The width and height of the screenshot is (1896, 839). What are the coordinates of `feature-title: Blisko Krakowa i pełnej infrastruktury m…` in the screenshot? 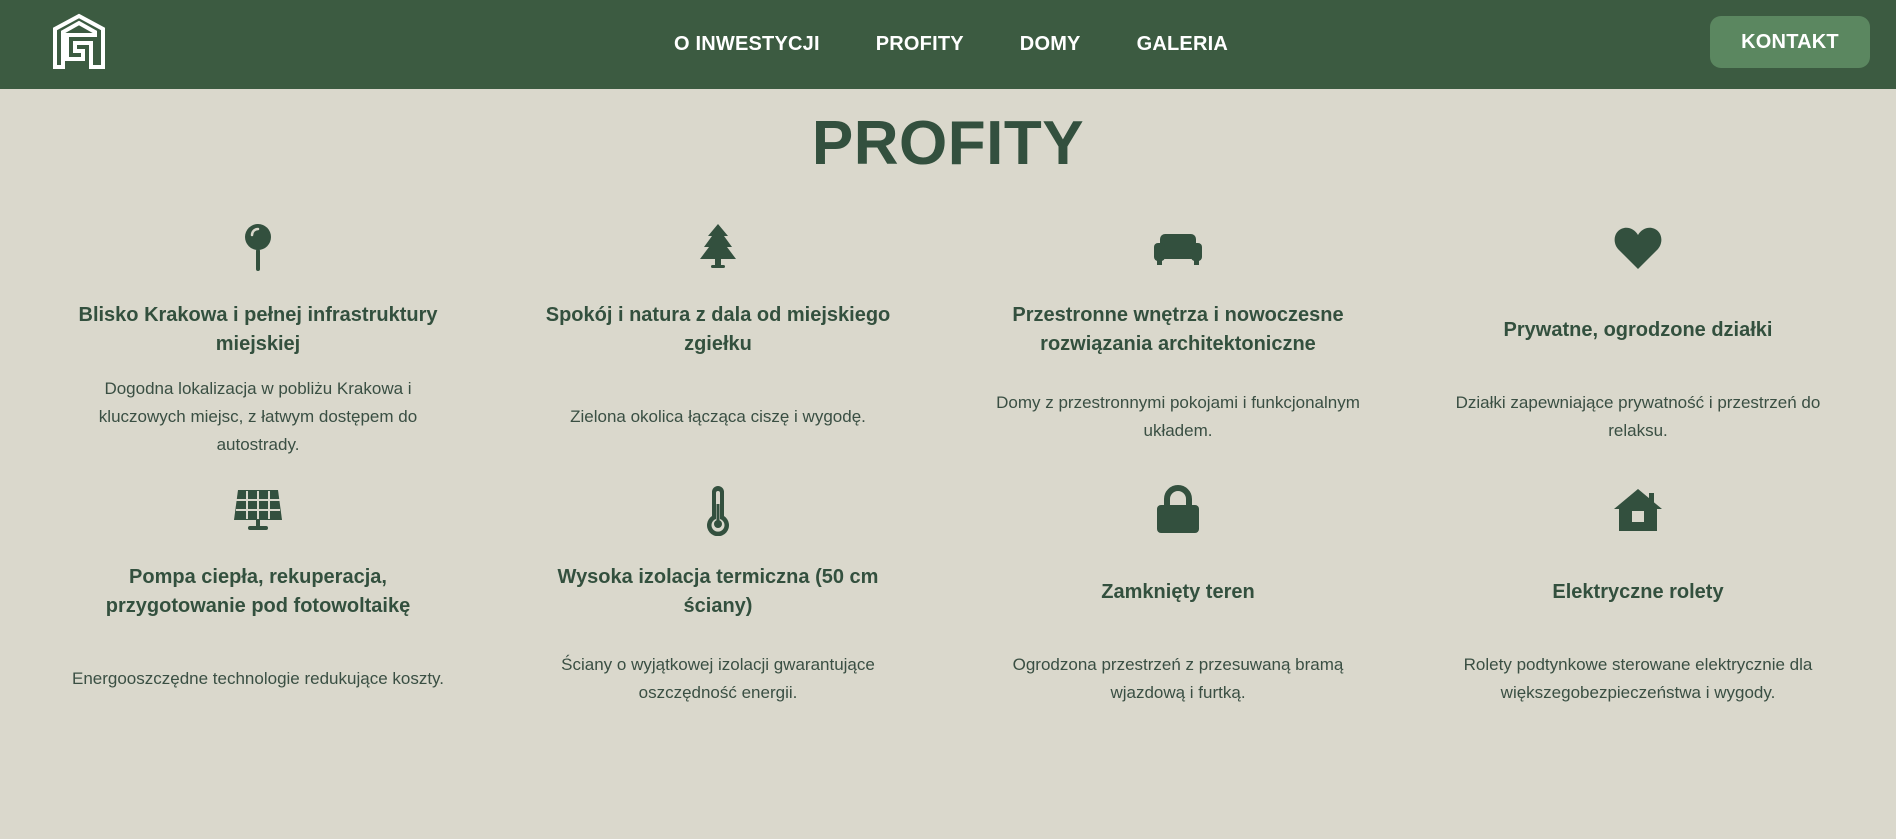 It's located at (258, 329).